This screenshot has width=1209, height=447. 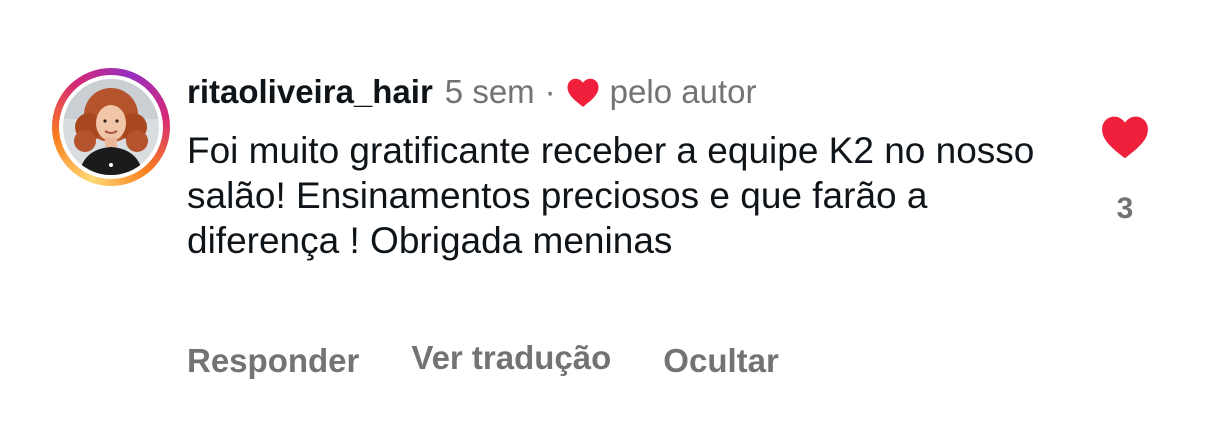 I want to click on avatar, so click(x=111, y=127).